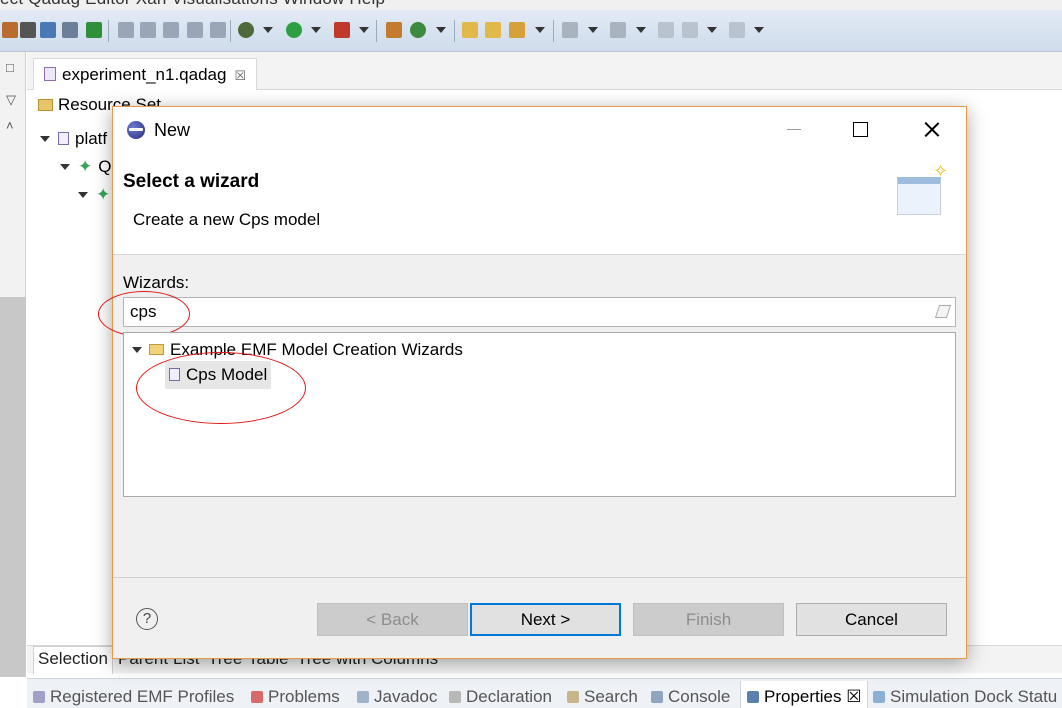 This screenshot has width=1062, height=708. I want to click on help-icon: ?, so click(147, 619).